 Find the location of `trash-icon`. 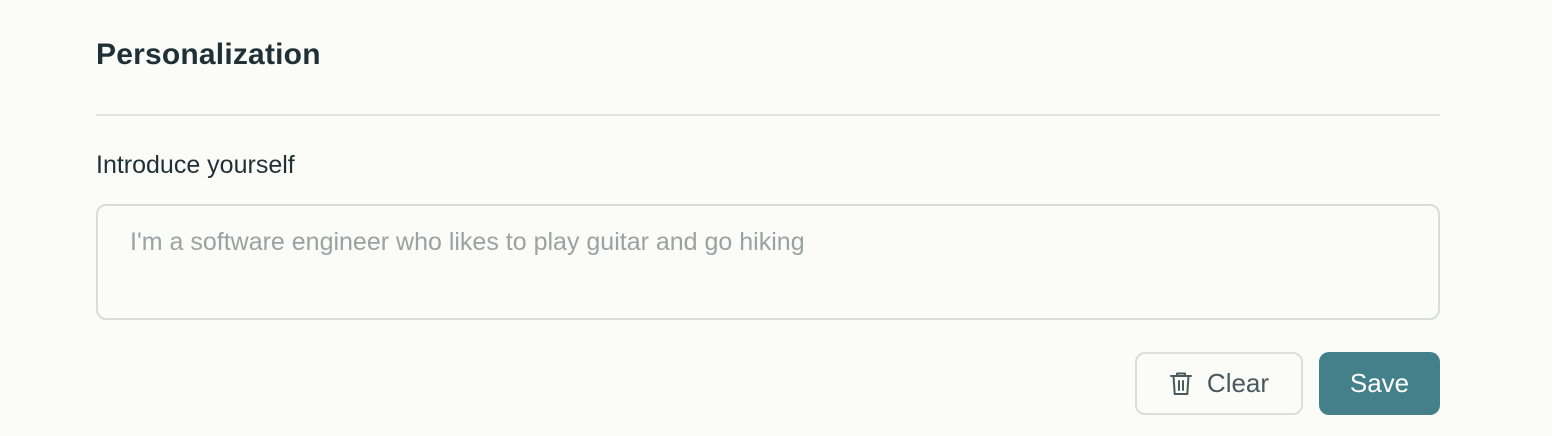

trash-icon is located at coordinates (1181, 384).